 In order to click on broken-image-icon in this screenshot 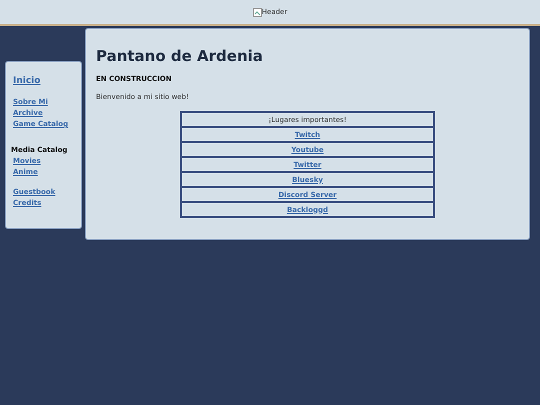, I will do `click(257, 12)`.